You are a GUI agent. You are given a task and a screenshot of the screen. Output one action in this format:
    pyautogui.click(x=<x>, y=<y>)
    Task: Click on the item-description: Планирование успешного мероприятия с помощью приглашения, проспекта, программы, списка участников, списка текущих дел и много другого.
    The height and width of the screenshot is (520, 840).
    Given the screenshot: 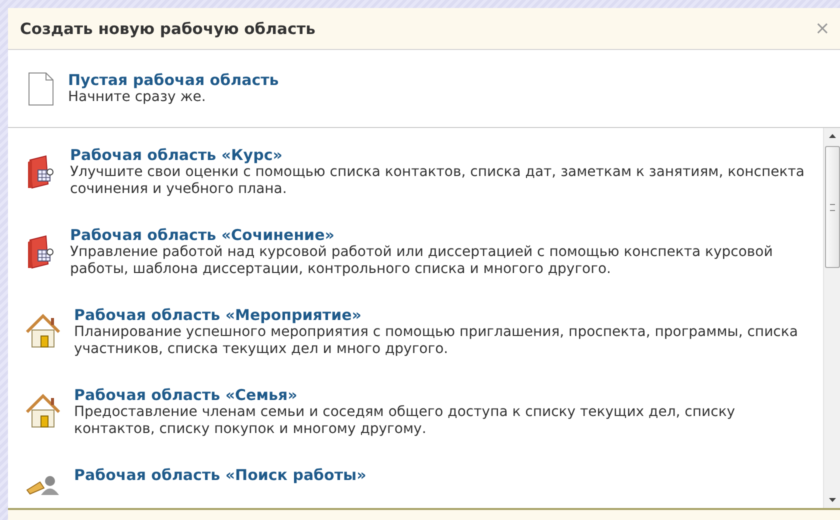 What is the action you would take?
    pyautogui.click(x=436, y=340)
    